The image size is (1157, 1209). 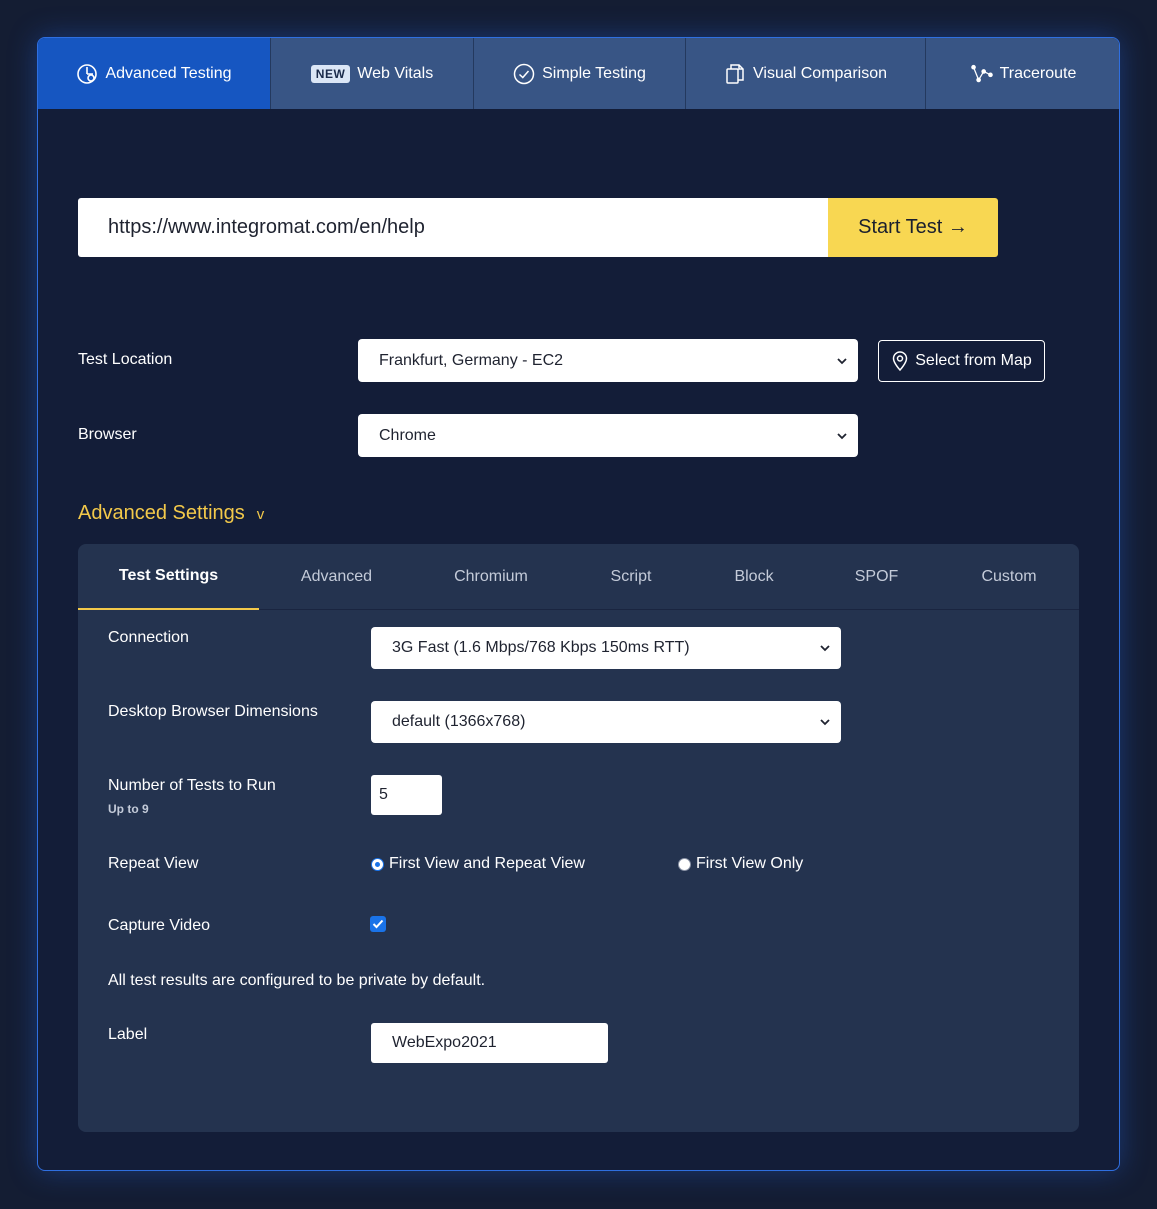 What do you see at coordinates (491, 577) in the screenshot?
I see `tab-chromium: Chromium` at bounding box center [491, 577].